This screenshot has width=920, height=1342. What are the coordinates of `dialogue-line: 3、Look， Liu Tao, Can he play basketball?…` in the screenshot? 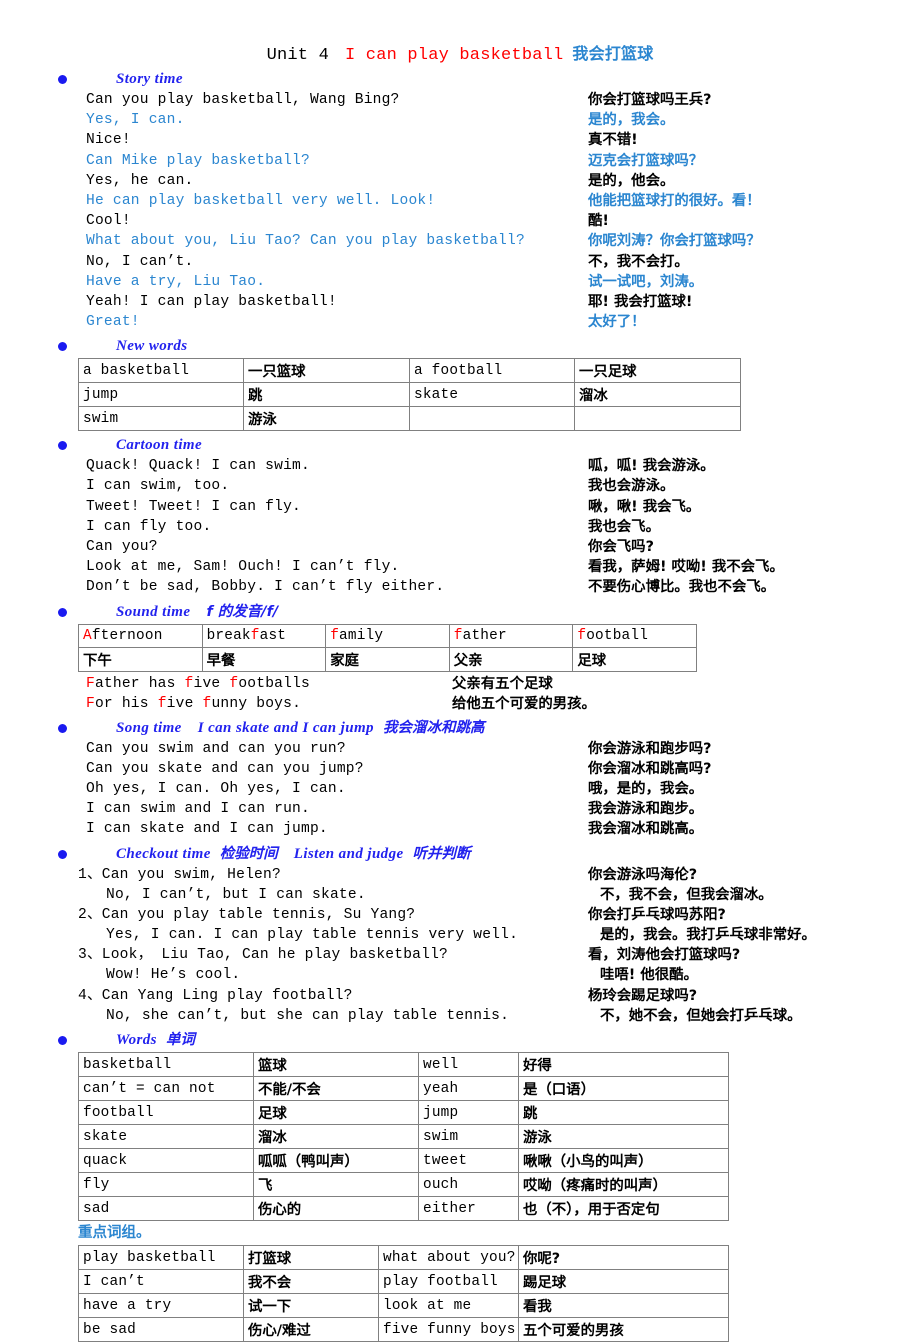 It's located at (460, 955).